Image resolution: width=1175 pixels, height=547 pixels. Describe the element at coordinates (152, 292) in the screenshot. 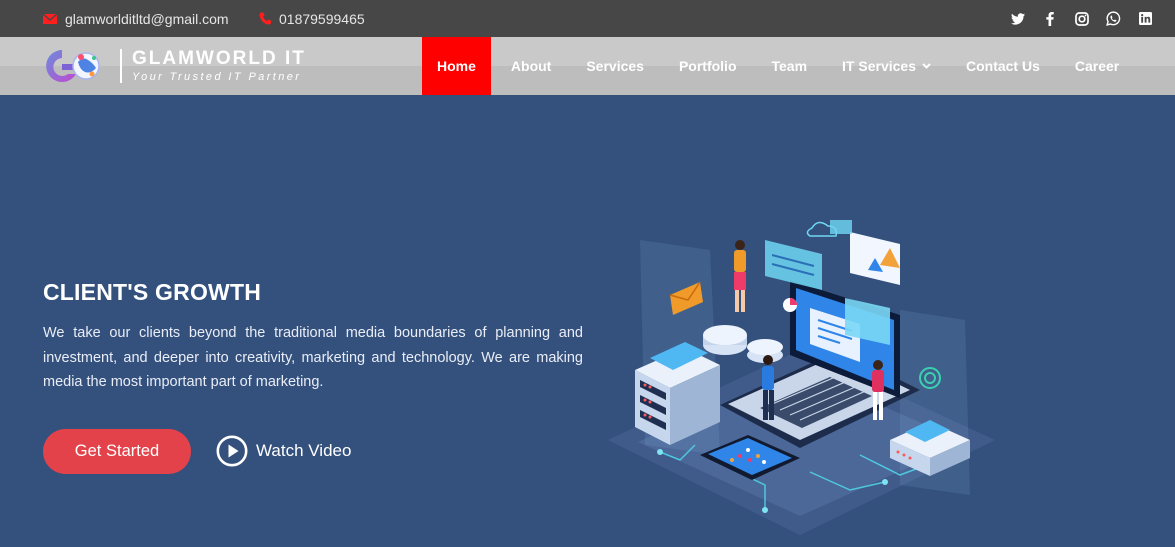

I see `hero-title: CLIENT'S GROWTH` at that location.